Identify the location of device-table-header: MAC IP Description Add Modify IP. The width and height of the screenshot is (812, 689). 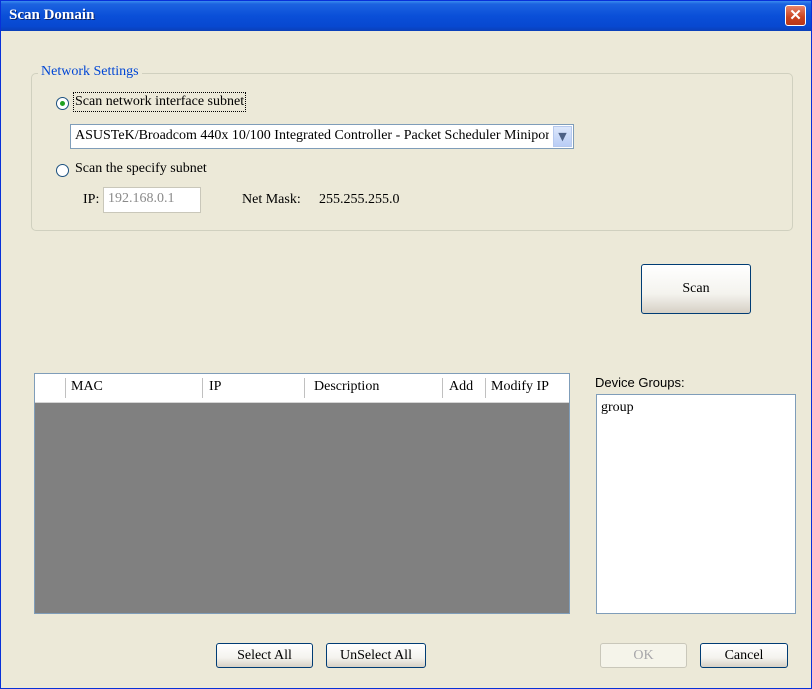
(302, 388).